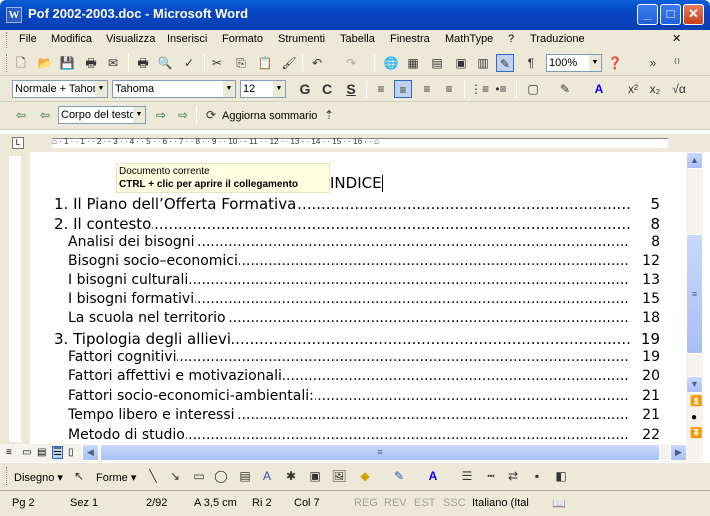 The height and width of the screenshot is (516, 710). I want to click on vertical-scrollbar: ▲ ≡ ▼ ⏫ ● ⏬, so click(694, 298).